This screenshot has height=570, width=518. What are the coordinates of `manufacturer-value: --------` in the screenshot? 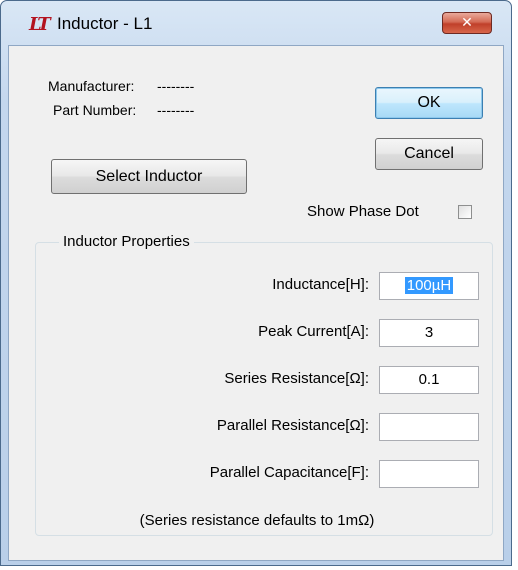 It's located at (176, 86).